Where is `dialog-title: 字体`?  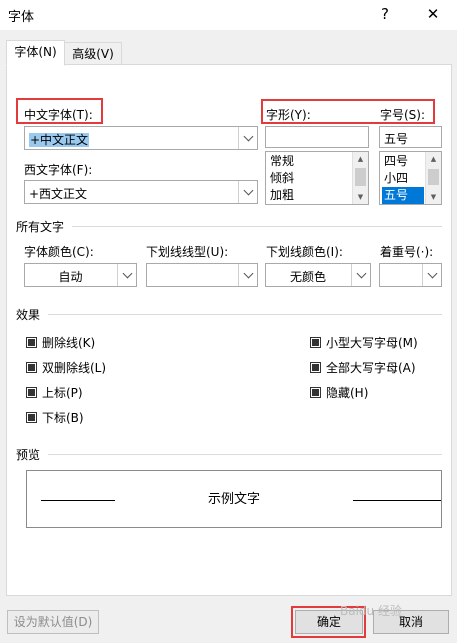 dialog-title: 字体 is located at coordinates (21, 17).